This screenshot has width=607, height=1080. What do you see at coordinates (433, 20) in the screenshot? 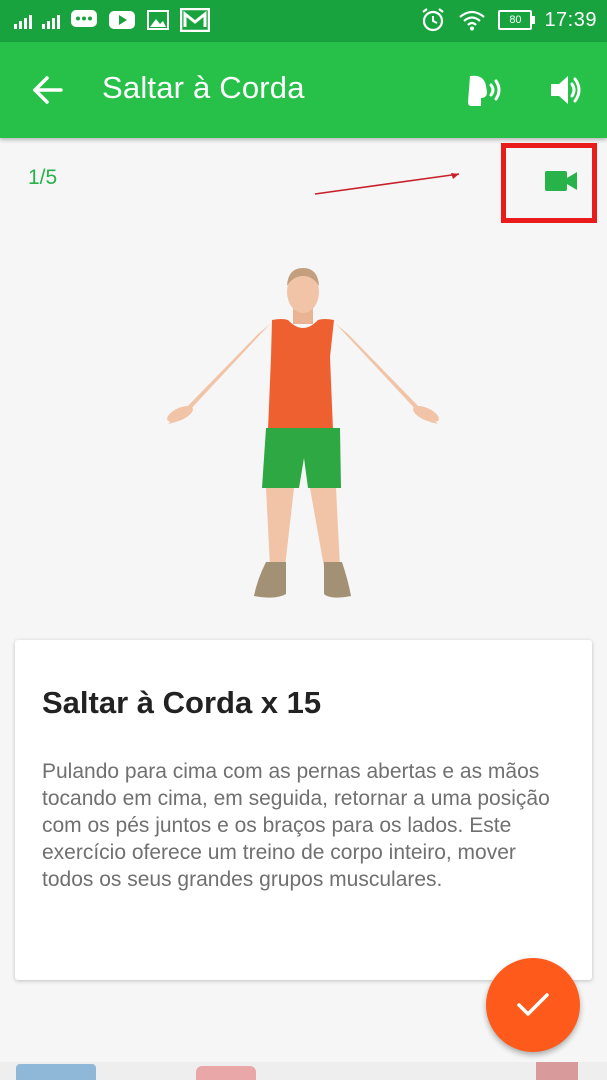
I see `alarm-icon` at bounding box center [433, 20].